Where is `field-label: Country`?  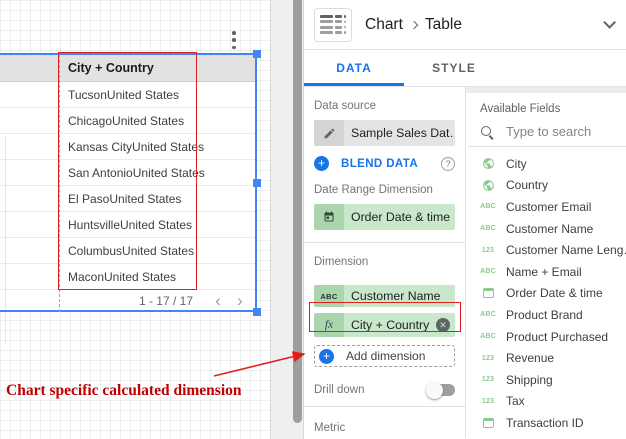 field-label: Country is located at coordinates (527, 185).